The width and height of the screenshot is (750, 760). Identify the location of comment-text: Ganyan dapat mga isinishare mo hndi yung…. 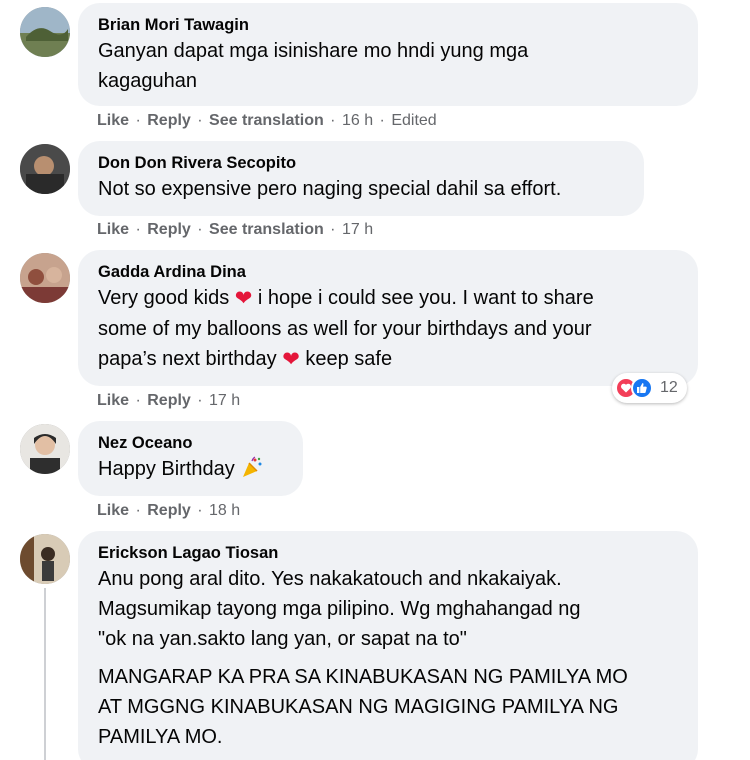
(313, 66).